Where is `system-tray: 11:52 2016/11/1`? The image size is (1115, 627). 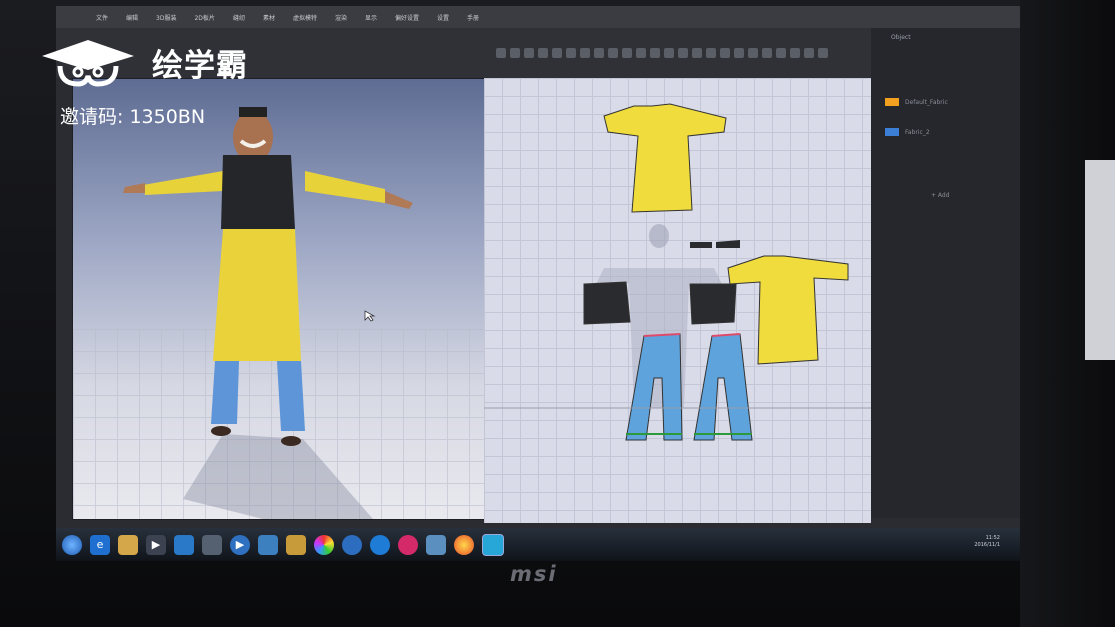
system-tray: 11:52 2016/11/1 is located at coordinates (987, 542).